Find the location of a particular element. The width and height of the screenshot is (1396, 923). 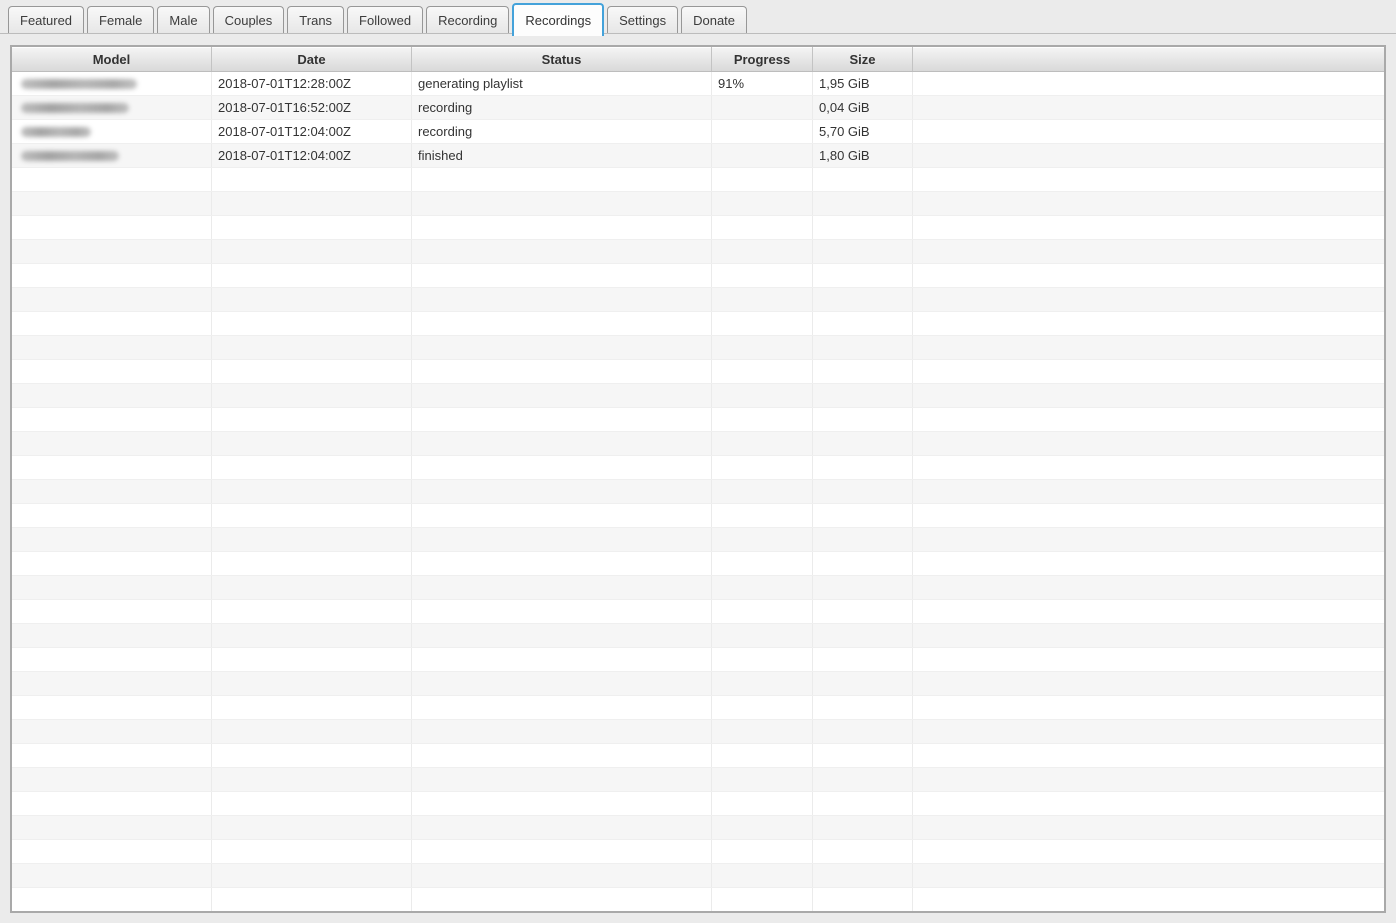

tab-male: Male is located at coordinates (183, 19).